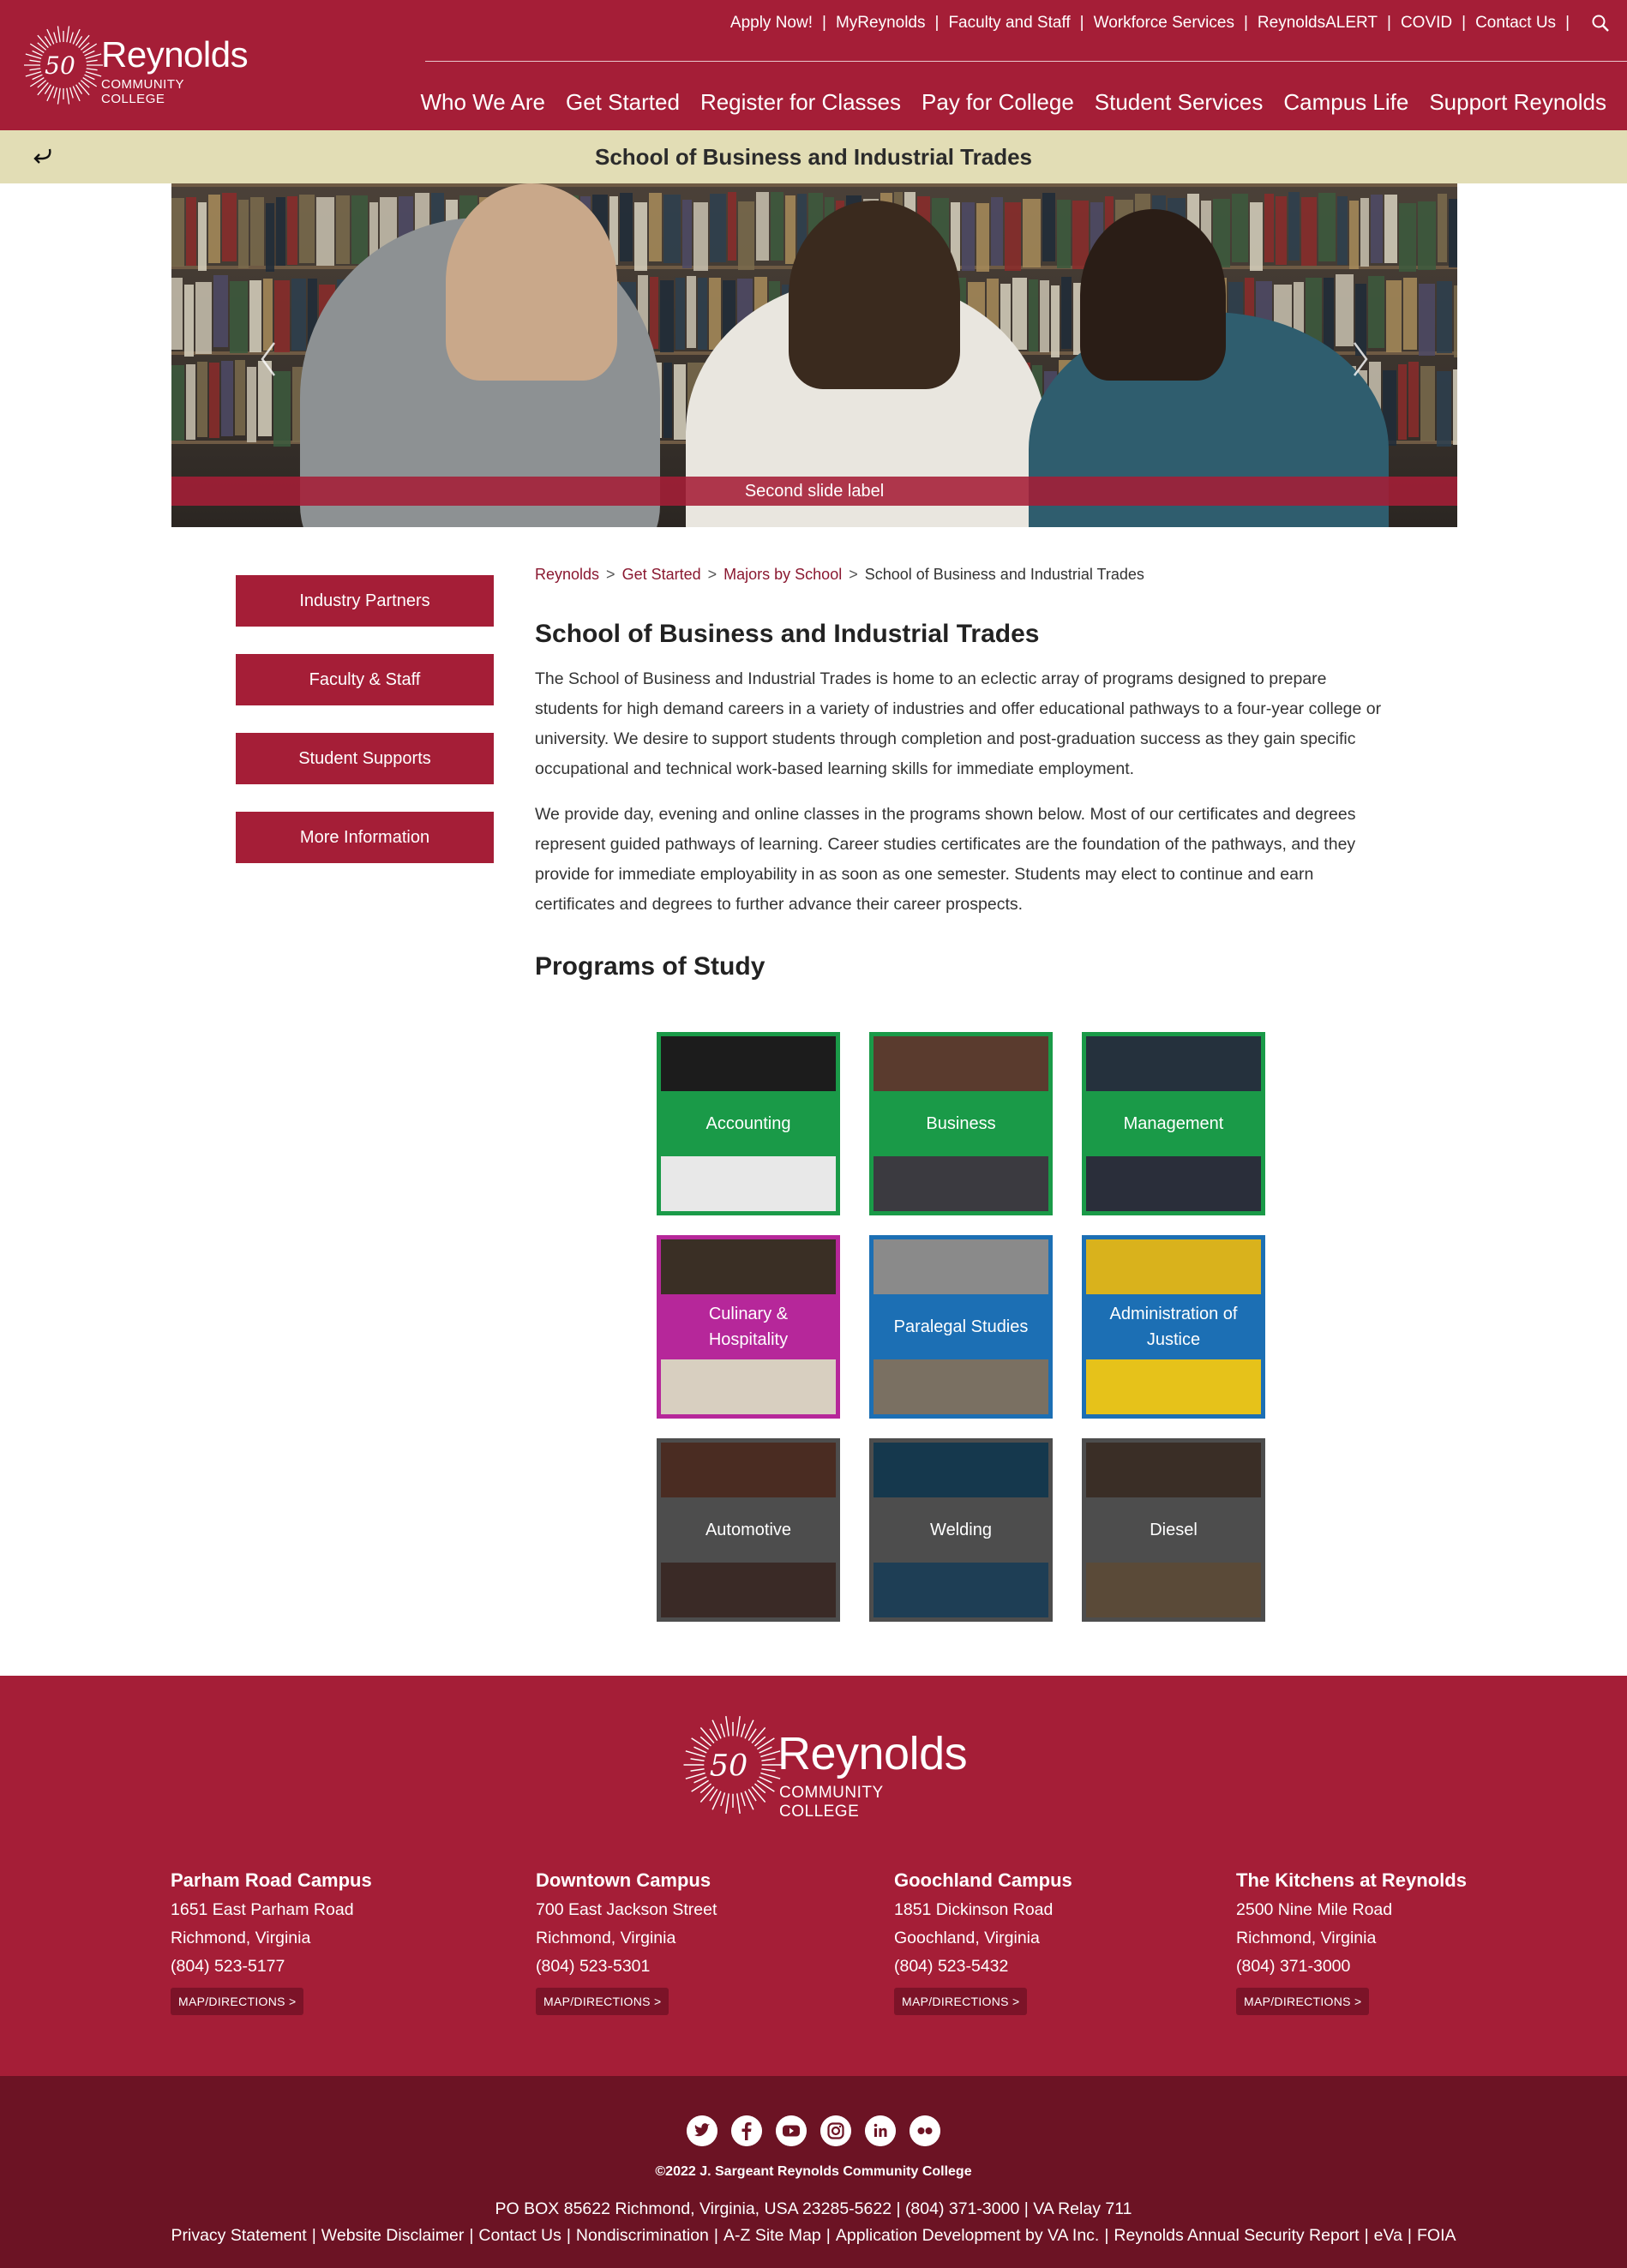  I want to click on program-tile: Welding, so click(961, 1530).